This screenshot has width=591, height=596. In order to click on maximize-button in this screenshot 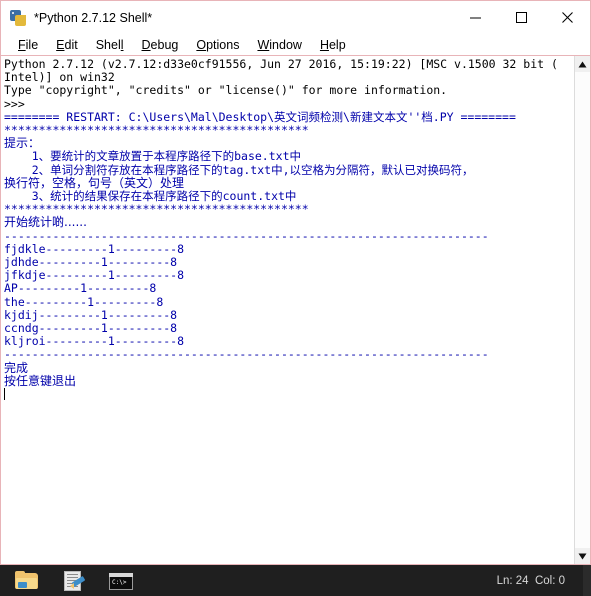, I will do `click(521, 17)`.